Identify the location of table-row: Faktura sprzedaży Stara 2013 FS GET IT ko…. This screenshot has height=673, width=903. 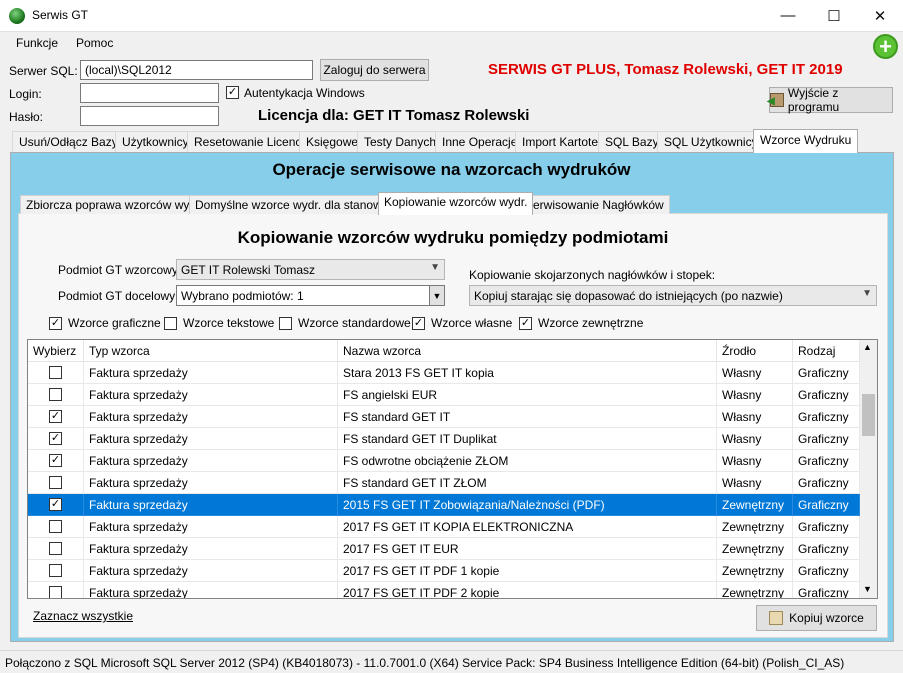
(444, 373).